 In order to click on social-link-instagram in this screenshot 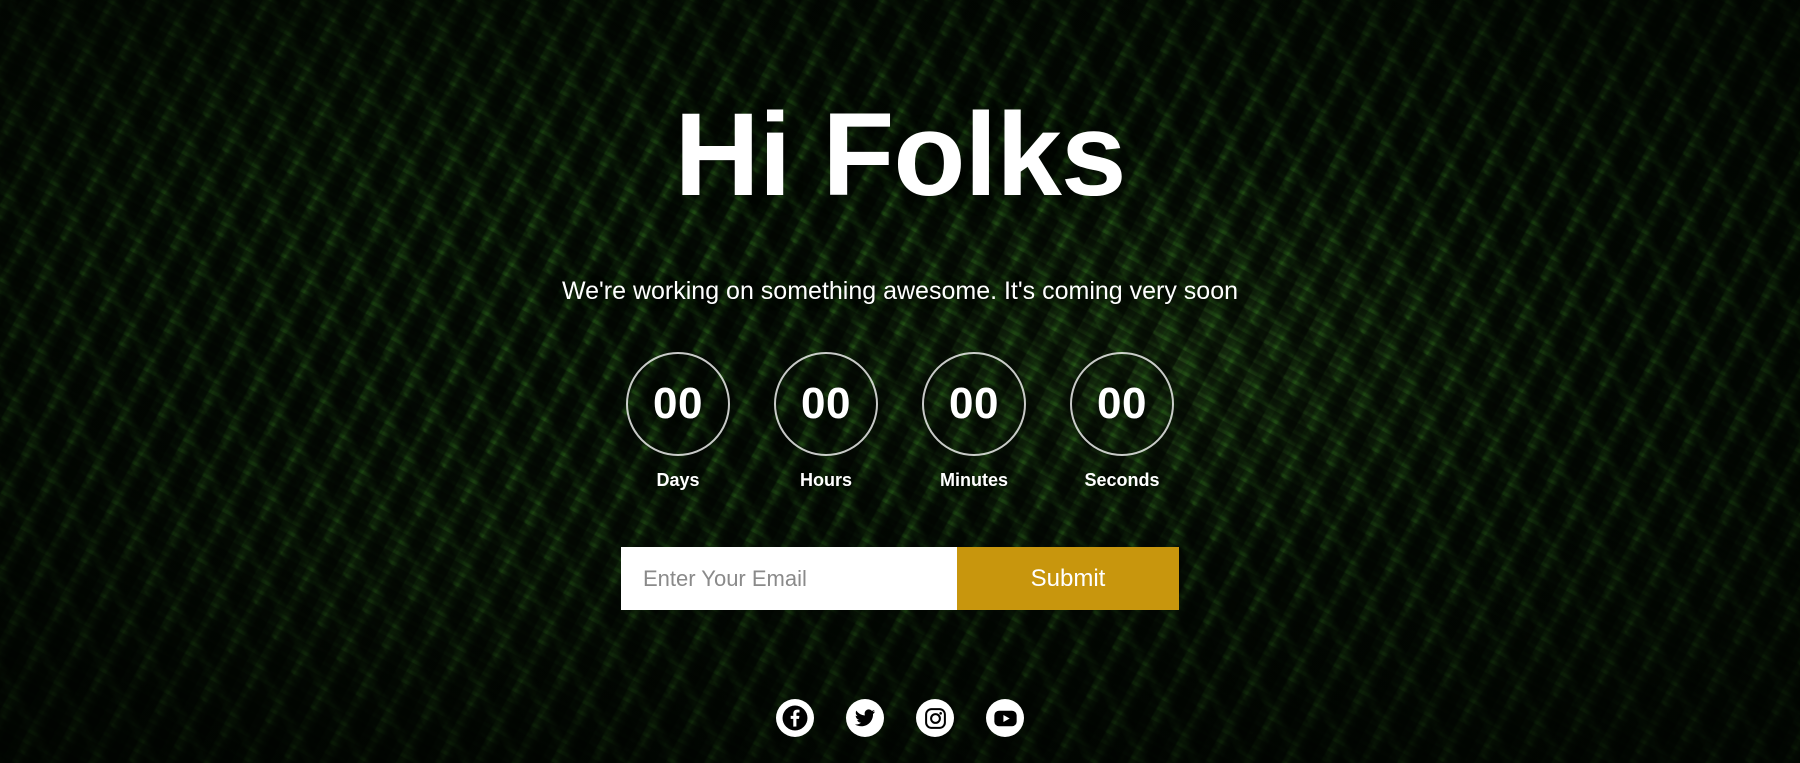, I will do `click(935, 718)`.